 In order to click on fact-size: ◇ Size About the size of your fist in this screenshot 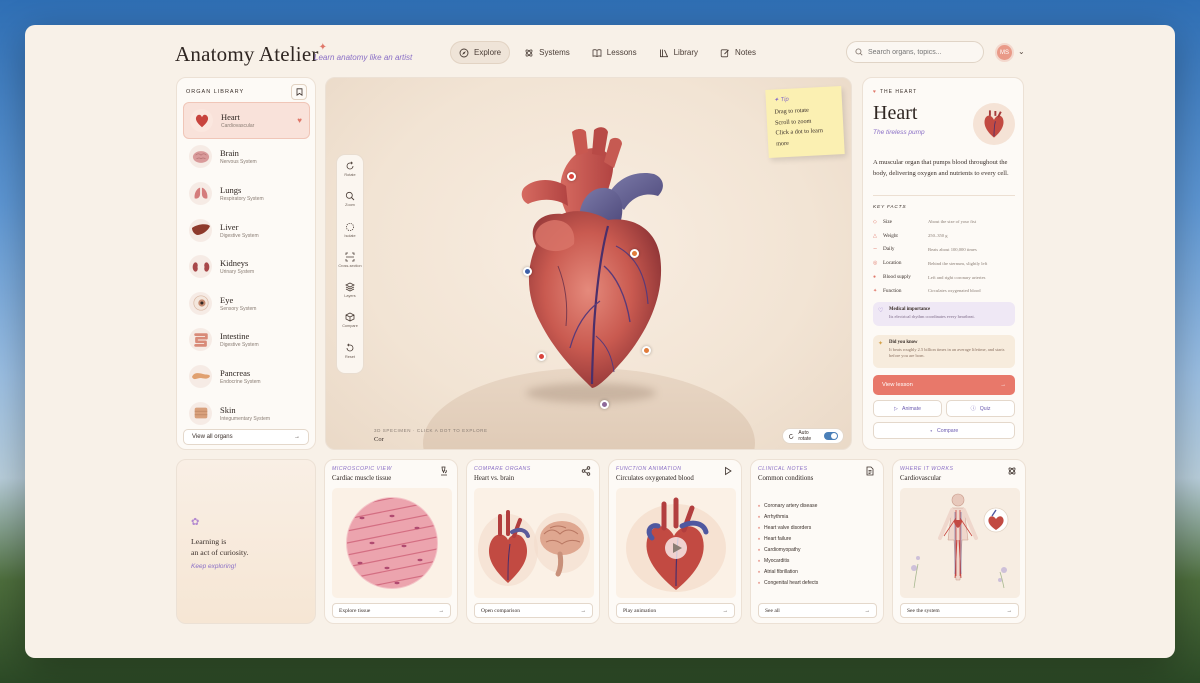, I will do `click(925, 221)`.